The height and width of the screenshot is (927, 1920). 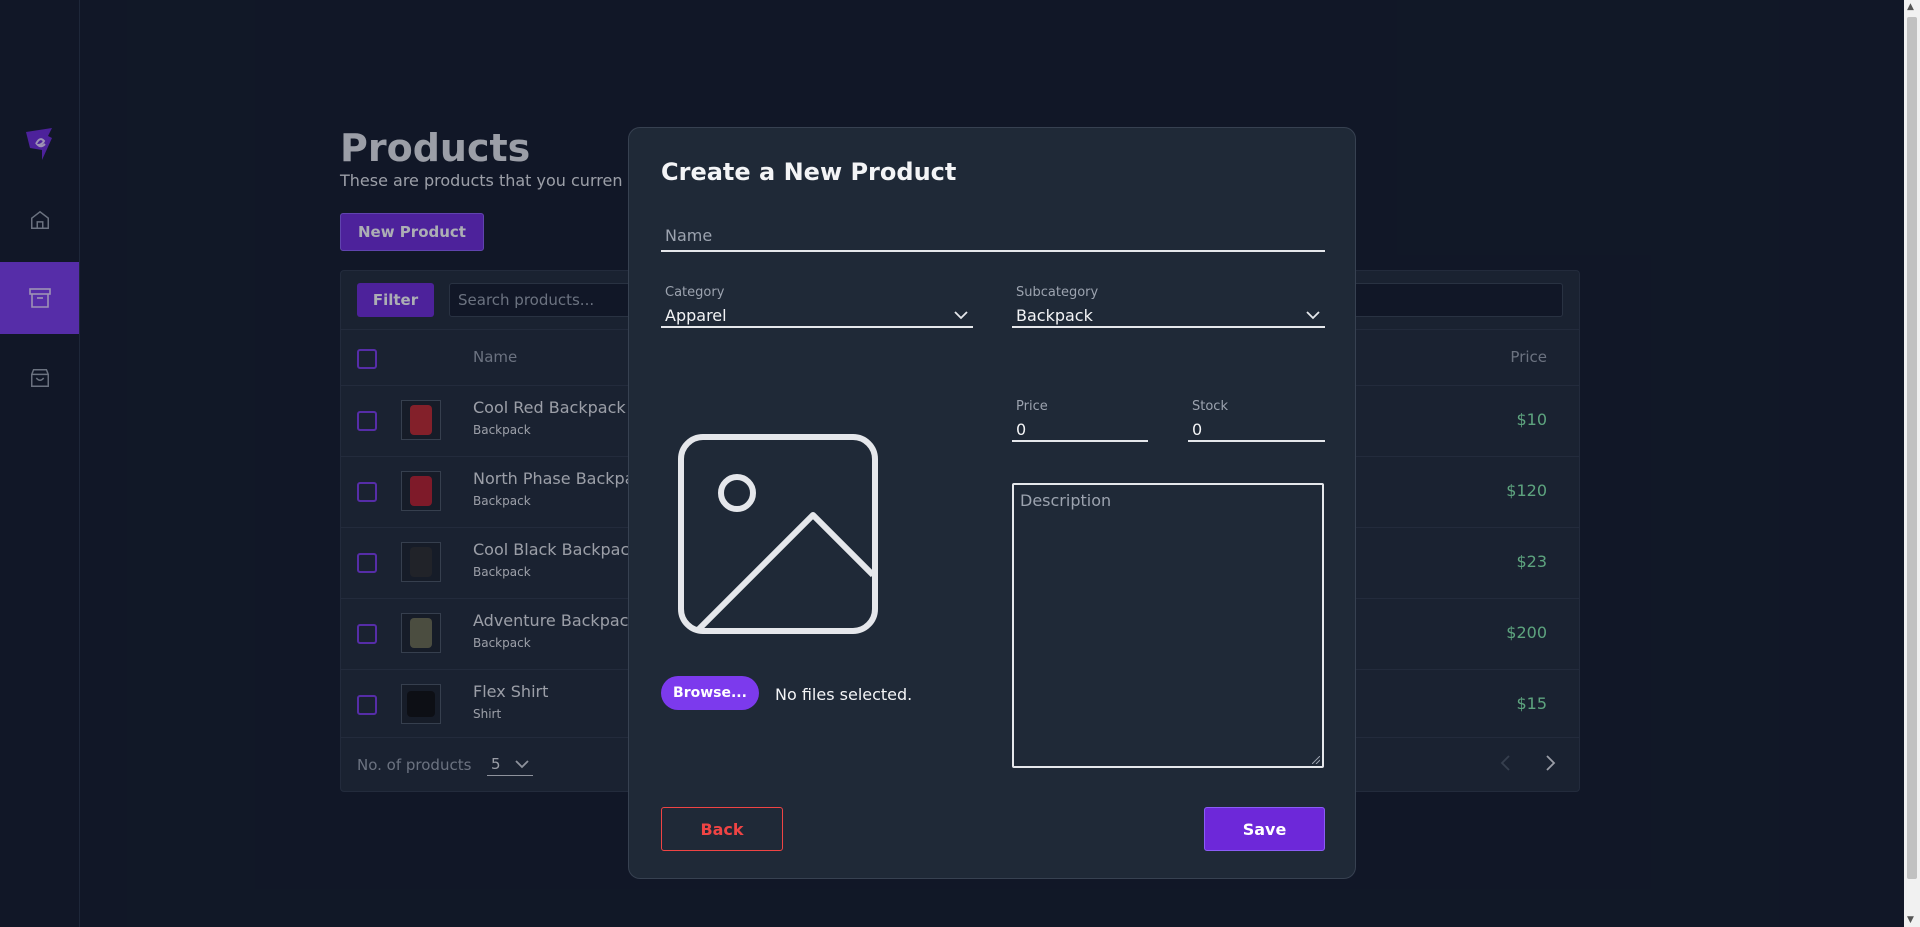 I want to click on description-placeholder: Description, so click(x=1066, y=500).